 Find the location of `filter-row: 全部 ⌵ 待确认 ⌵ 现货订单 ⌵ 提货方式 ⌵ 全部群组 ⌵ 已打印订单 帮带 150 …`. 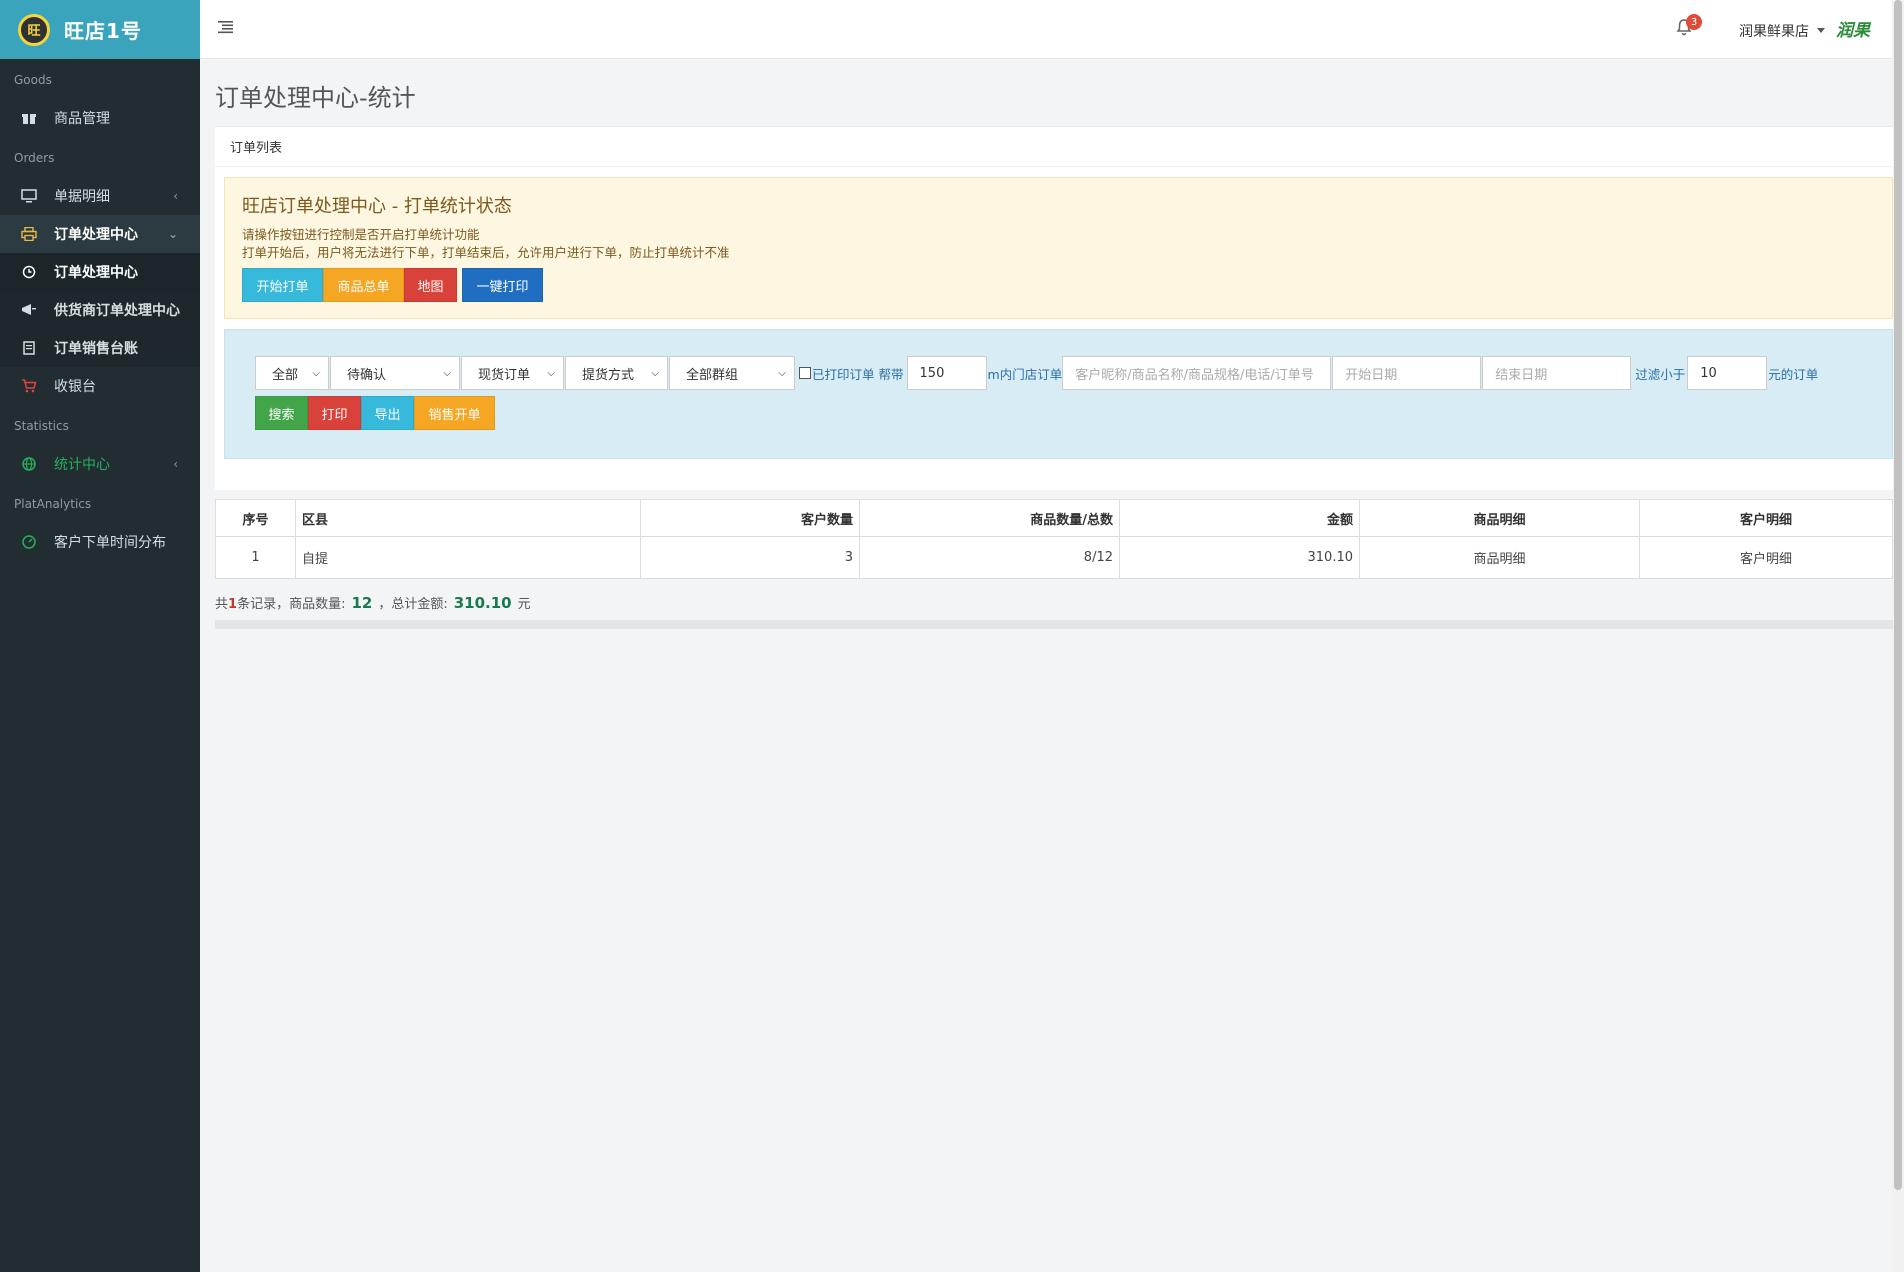

filter-row: 全部 ⌵ 待确认 ⌵ 现货订单 ⌵ 提货方式 ⌵ 全部群组 ⌵ 已打印订单 帮带 150 … is located at coordinates (1073, 373).